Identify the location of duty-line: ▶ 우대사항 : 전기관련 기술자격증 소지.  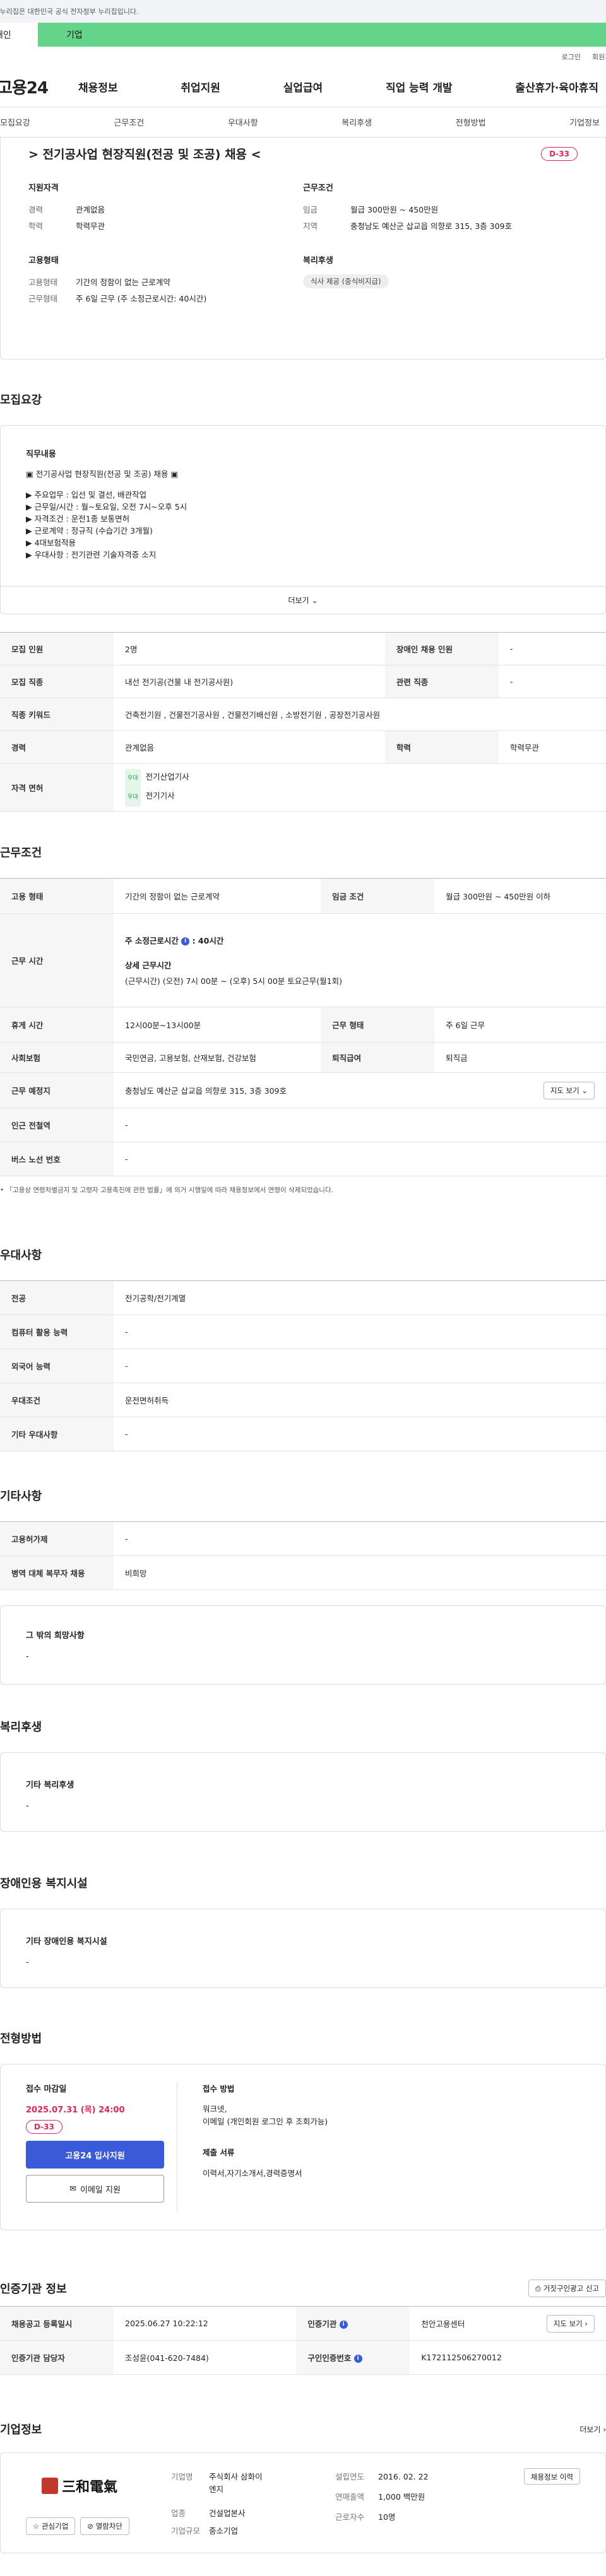
(91, 554).